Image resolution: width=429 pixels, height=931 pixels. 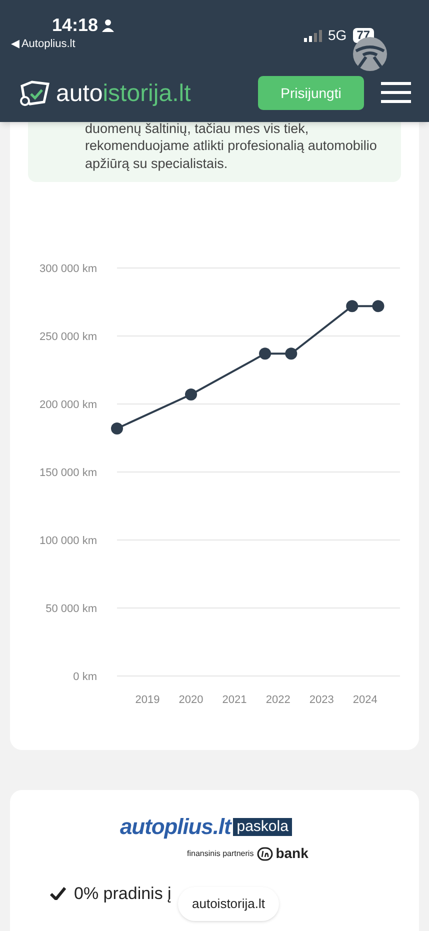 What do you see at coordinates (175, 827) in the screenshot?
I see `loan-logo: autoplius.lt` at bounding box center [175, 827].